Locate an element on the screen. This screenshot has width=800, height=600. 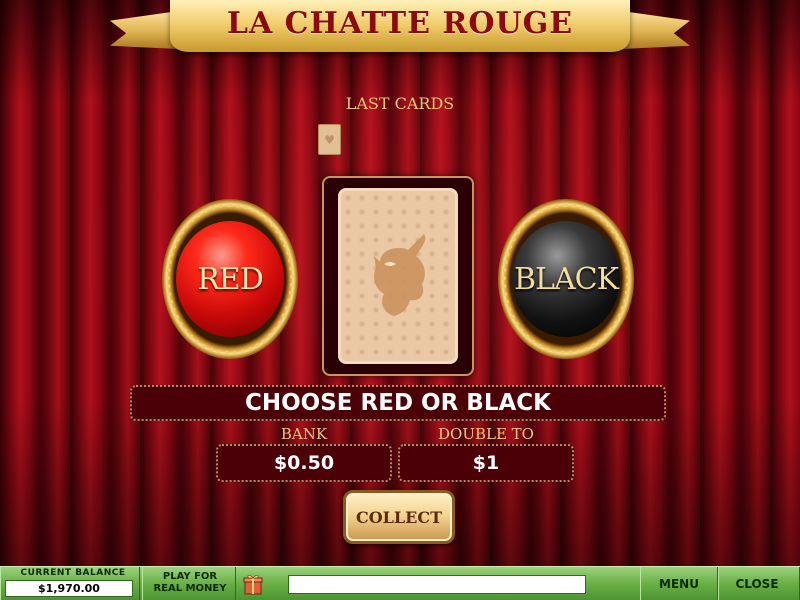
last-card-thumbnail: ♥ is located at coordinates (329, 139).